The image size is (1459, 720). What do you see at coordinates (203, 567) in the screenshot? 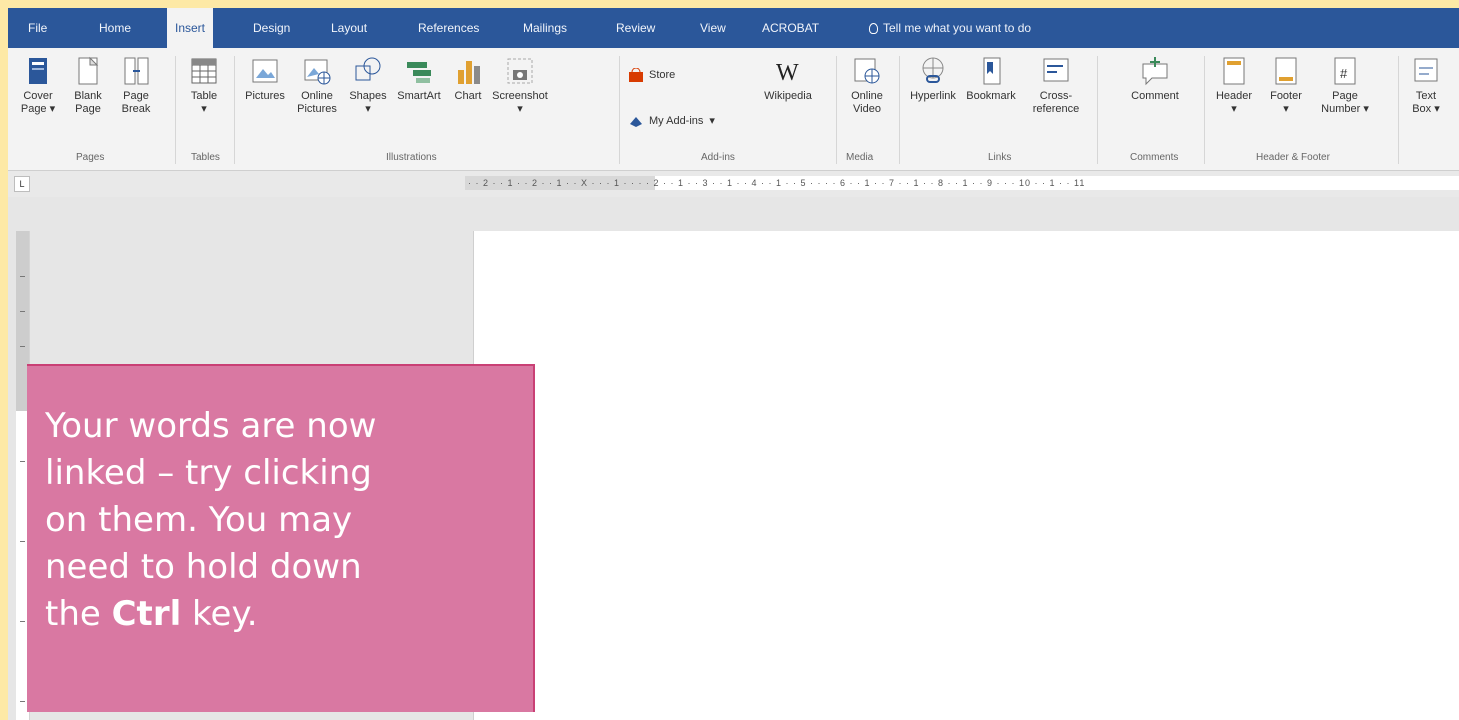
I see `instruction-line: need to hold down` at bounding box center [203, 567].